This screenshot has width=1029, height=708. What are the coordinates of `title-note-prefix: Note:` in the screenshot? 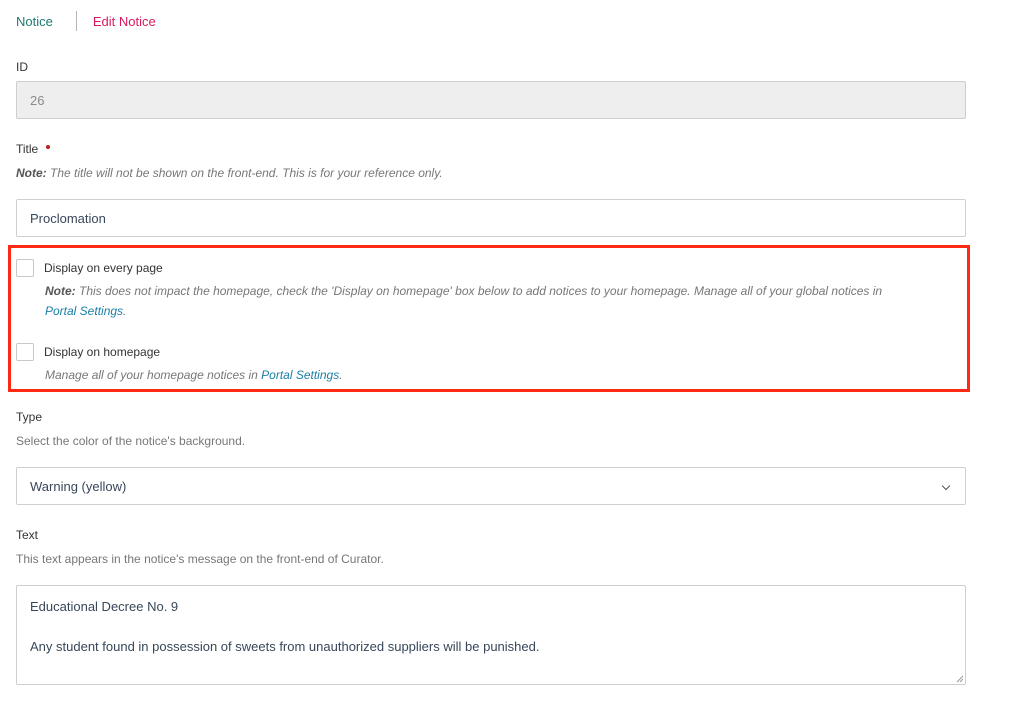 It's located at (31, 173).